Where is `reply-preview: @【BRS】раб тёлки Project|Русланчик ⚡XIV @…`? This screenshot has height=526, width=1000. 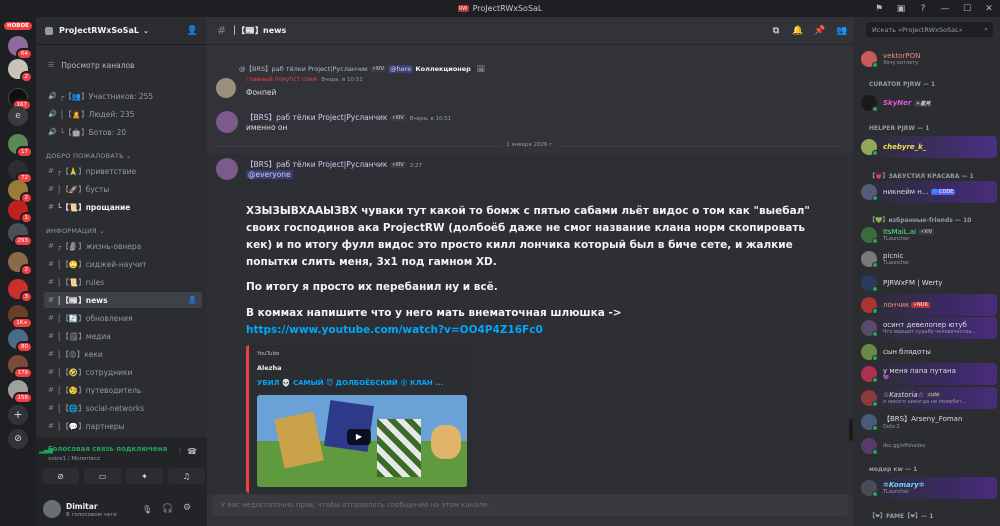
reply-preview: @【BRS】раб тёлки Project|Русланчик ⚡XIV @… is located at coordinates (362, 68).